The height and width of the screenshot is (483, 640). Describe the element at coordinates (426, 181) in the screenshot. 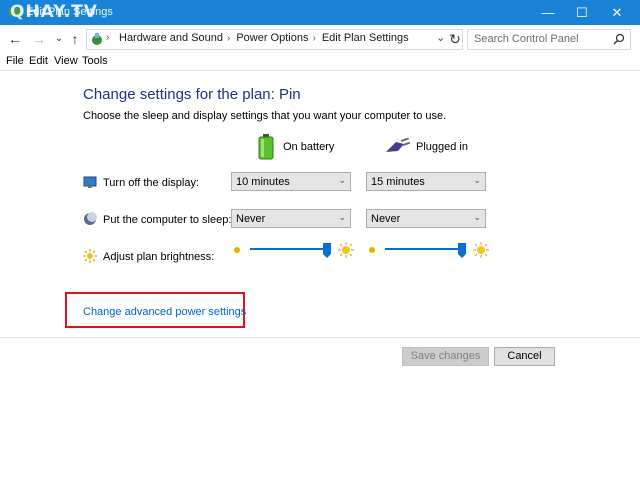

I see `display-timeout-plugged-select: 15 minutes ⌄` at that location.